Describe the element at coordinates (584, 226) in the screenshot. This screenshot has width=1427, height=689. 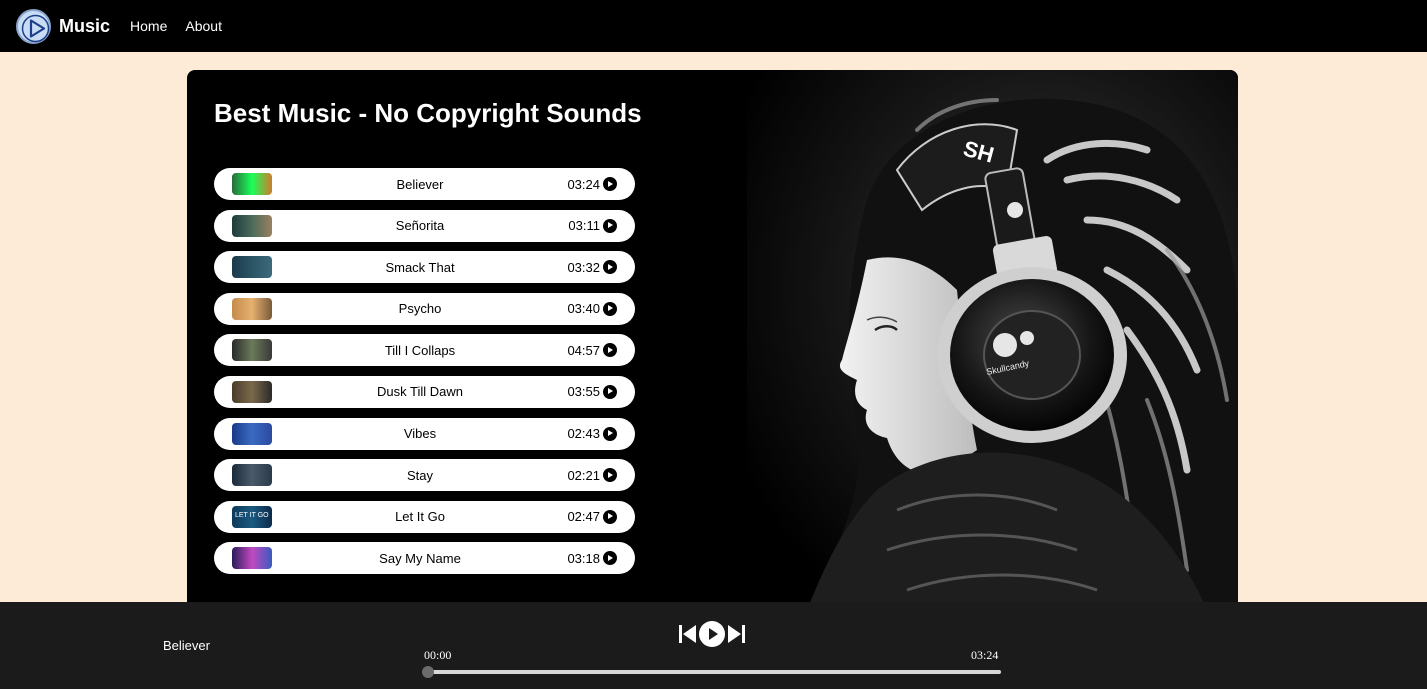
I see `song-duration: 03:11` at that location.